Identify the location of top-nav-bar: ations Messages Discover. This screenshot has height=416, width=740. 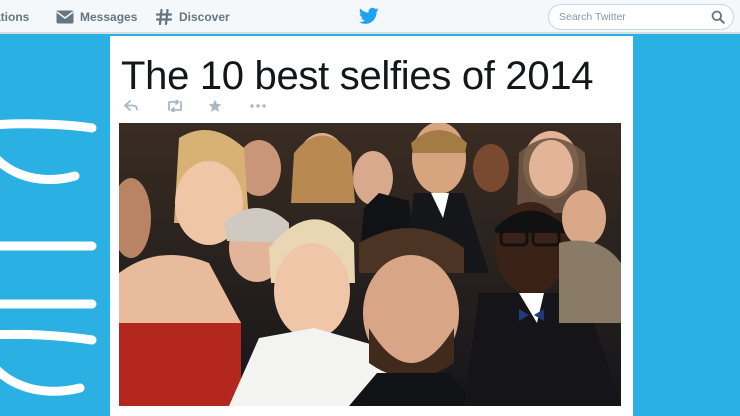
(370, 17).